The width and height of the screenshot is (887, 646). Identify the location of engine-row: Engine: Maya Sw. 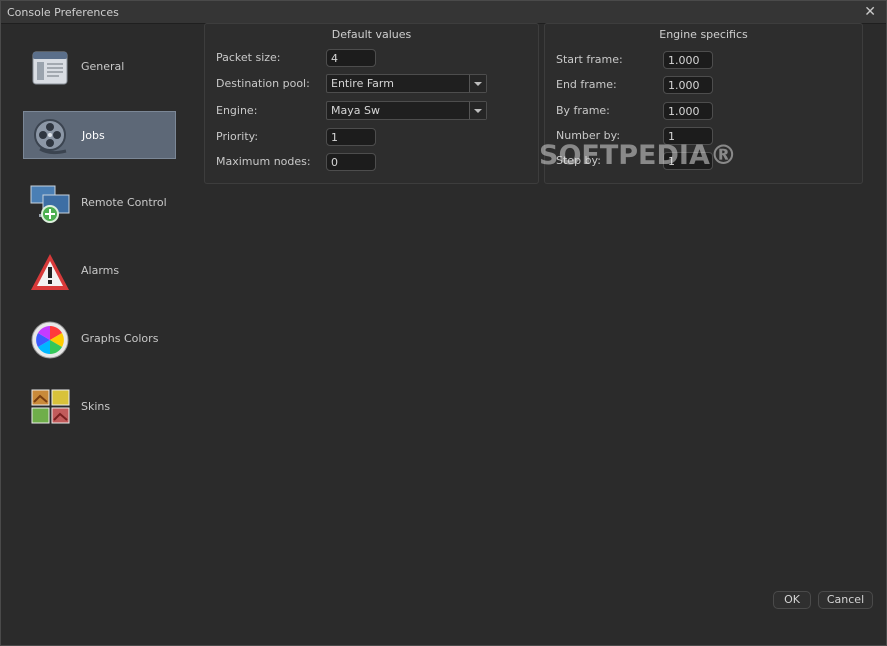
(376, 111).